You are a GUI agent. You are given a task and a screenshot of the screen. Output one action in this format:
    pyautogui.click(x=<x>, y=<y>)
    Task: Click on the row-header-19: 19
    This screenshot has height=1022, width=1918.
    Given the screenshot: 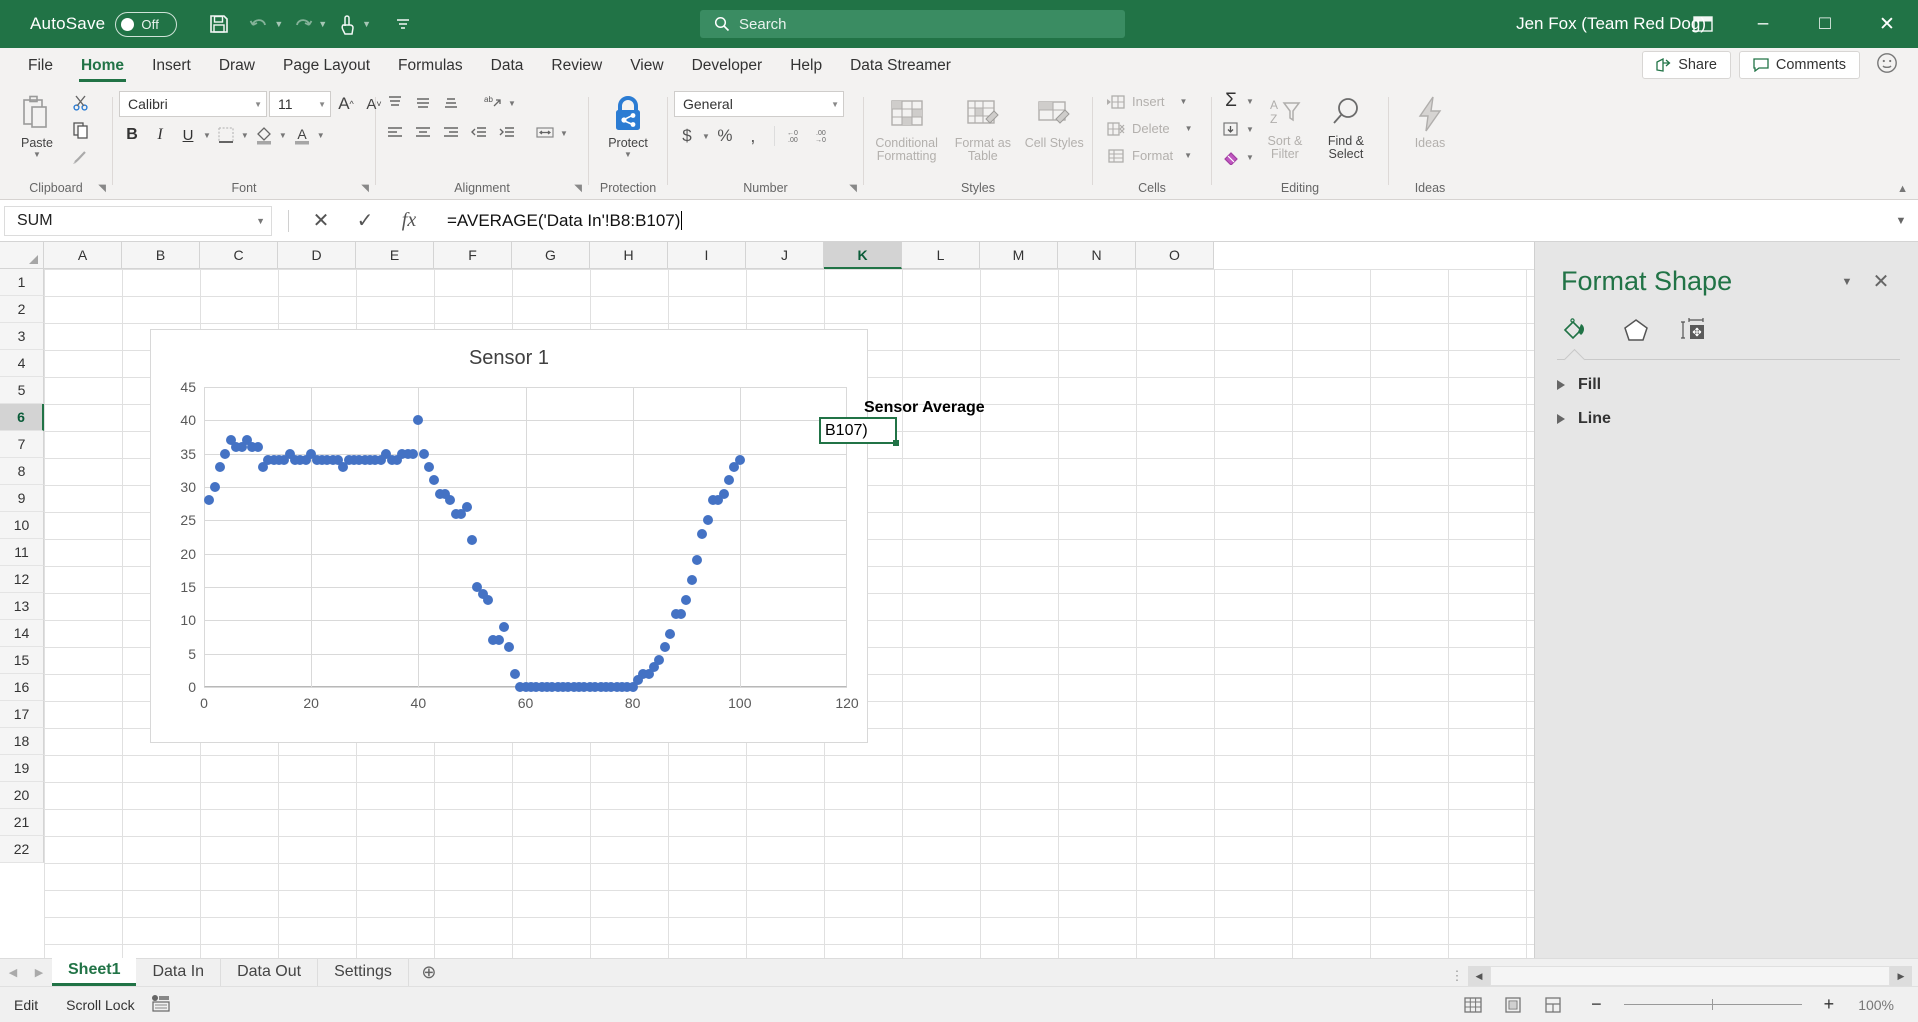 What is the action you would take?
    pyautogui.click(x=22, y=768)
    